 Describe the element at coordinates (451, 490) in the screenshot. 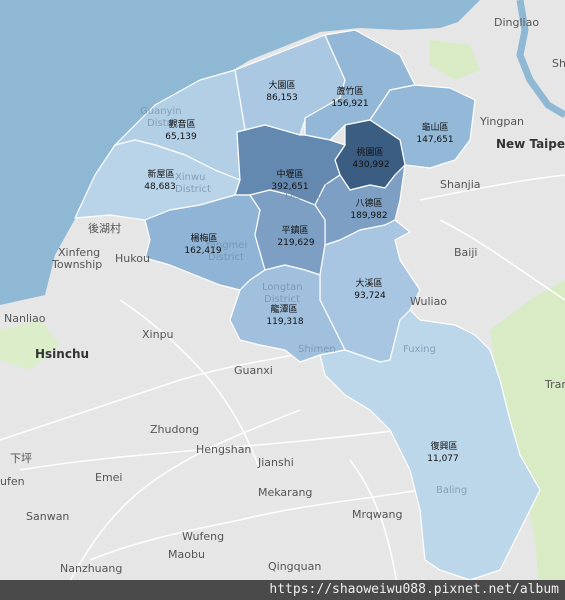

I see `place-baling: Baling` at that location.